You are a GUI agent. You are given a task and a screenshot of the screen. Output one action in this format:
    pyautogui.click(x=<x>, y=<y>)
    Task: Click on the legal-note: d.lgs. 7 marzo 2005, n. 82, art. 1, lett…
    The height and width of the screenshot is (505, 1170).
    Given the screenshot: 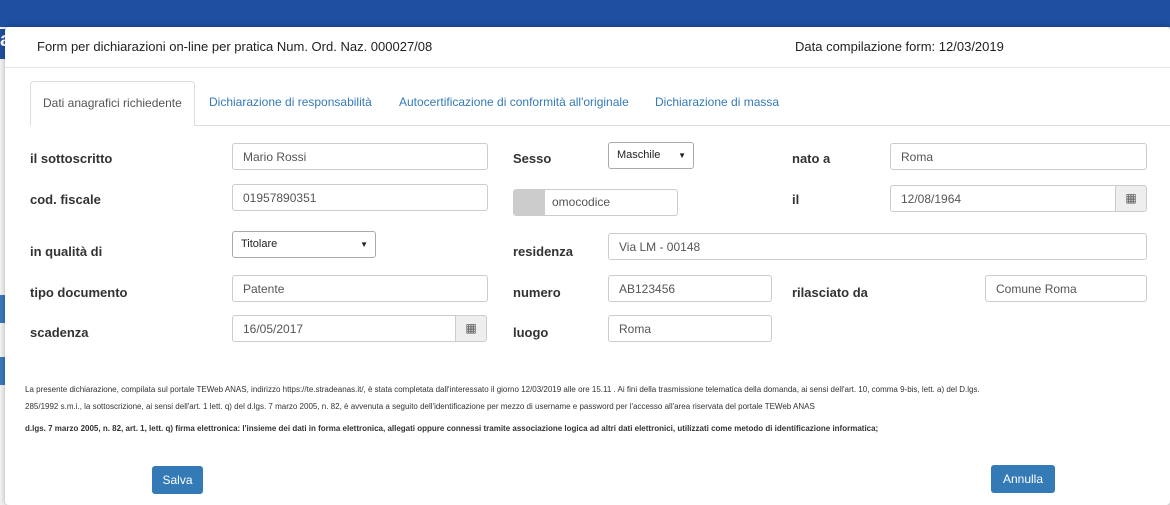 What is the action you would take?
    pyautogui.click(x=452, y=428)
    